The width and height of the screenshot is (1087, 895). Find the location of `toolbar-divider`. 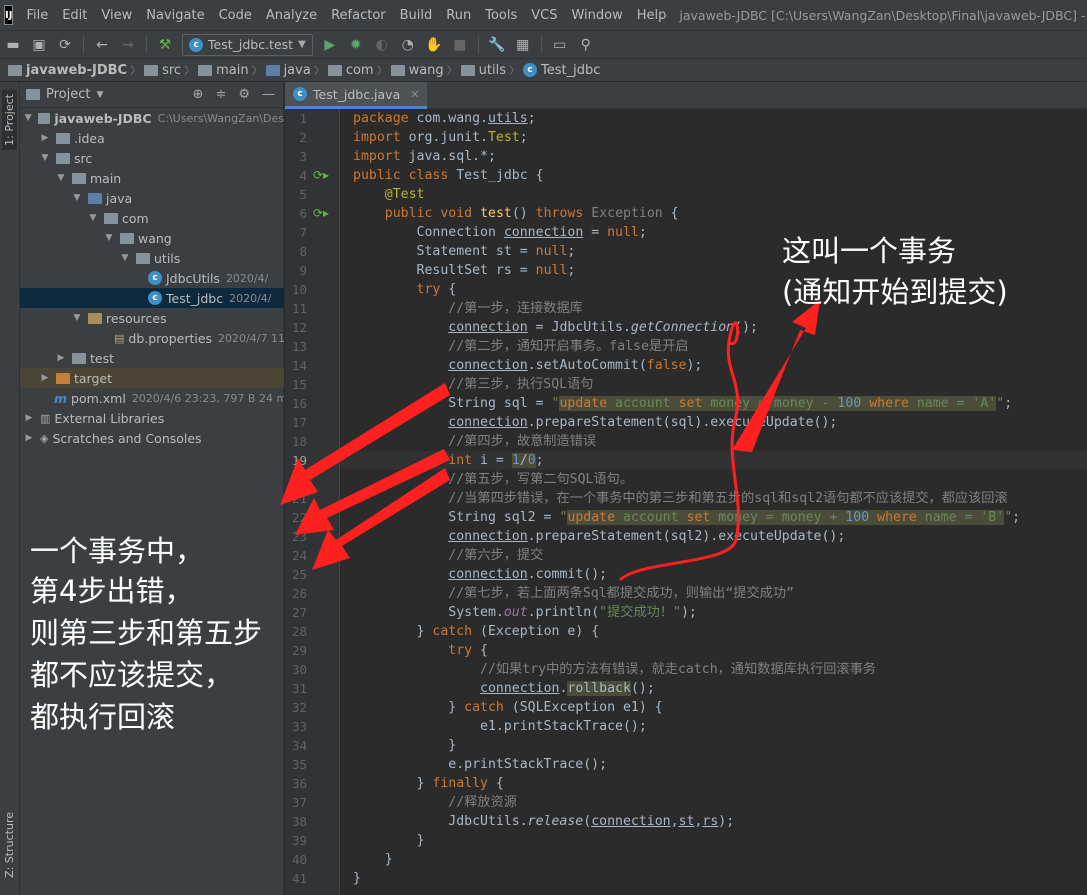

toolbar-divider is located at coordinates (478, 44).